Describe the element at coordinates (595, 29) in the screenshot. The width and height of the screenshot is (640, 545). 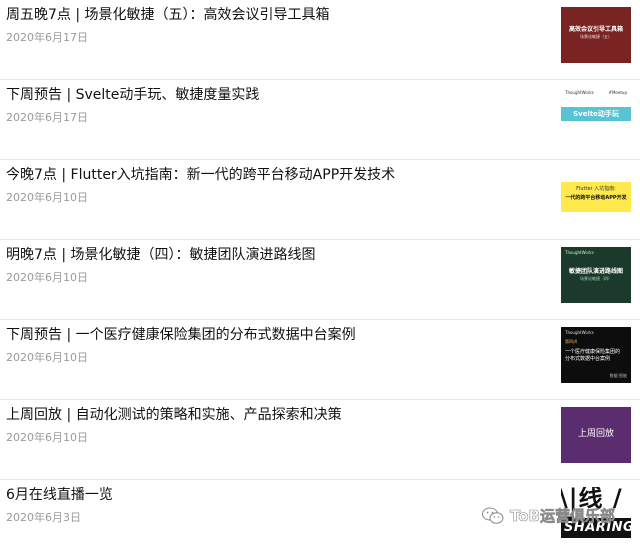
I see `thumbnail-title: 高效会议引导工具箱` at that location.